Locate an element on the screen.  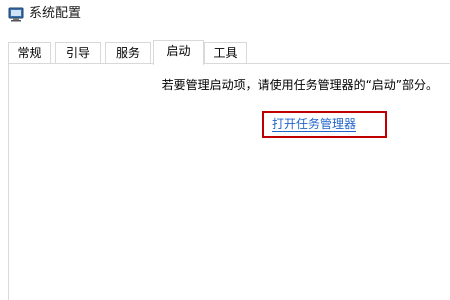
tab-startup: 启动 is located at coordinates (178, 52).